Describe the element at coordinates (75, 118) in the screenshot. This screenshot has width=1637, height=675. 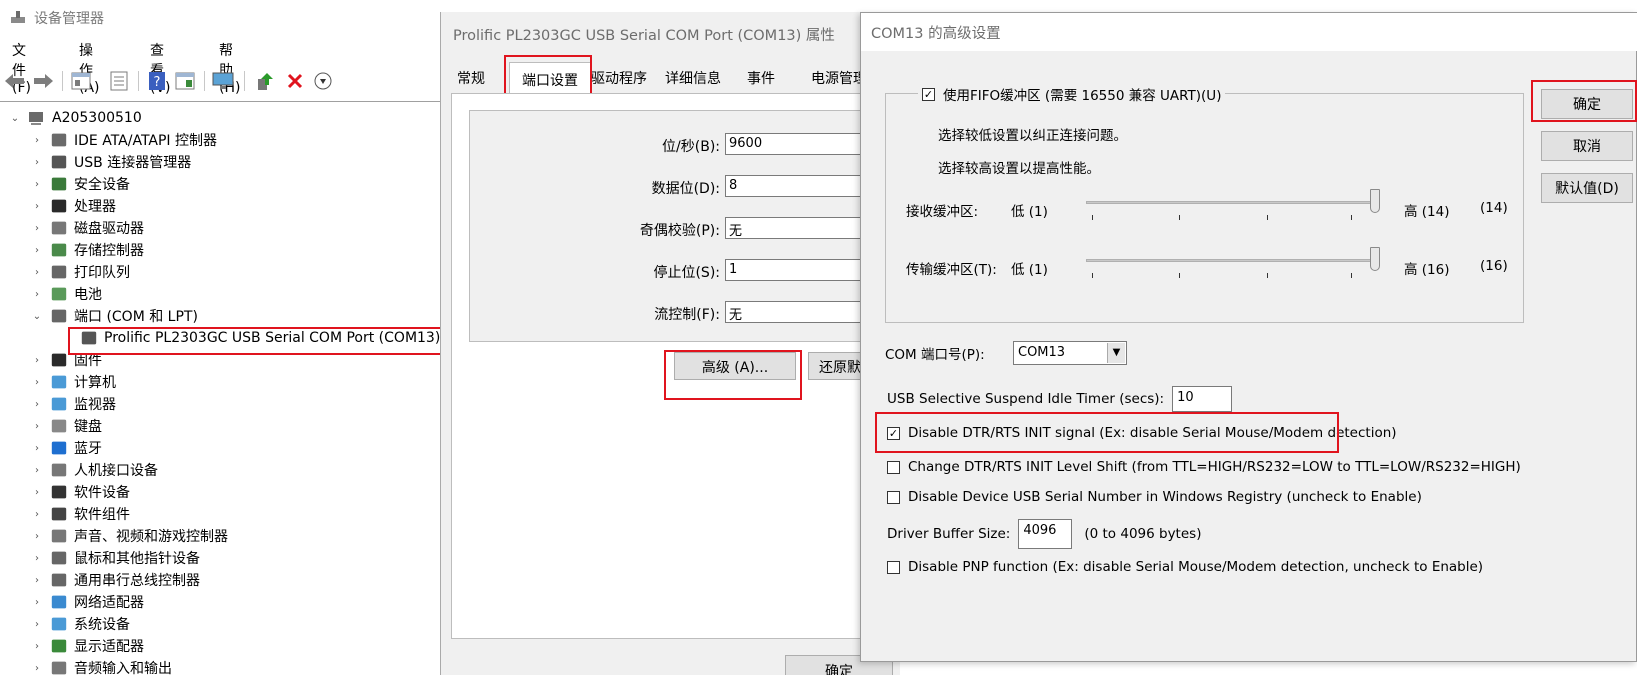
I see `tree-root: ⌄ A205300510` at that location.